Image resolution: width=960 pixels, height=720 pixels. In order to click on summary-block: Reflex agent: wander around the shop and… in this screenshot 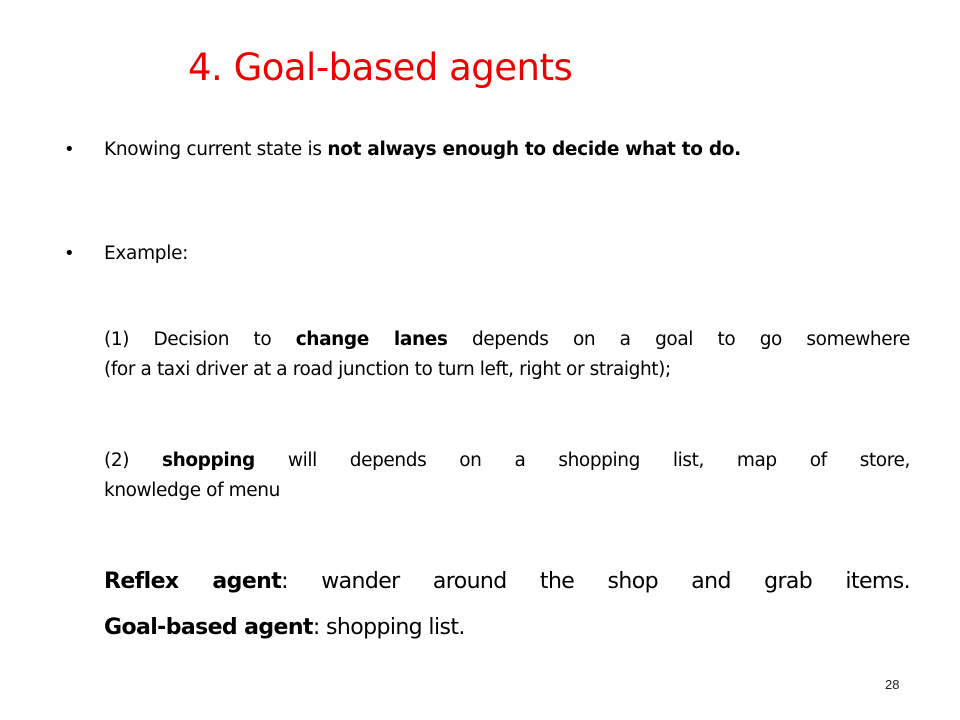, I will do `click(507, 605)`.